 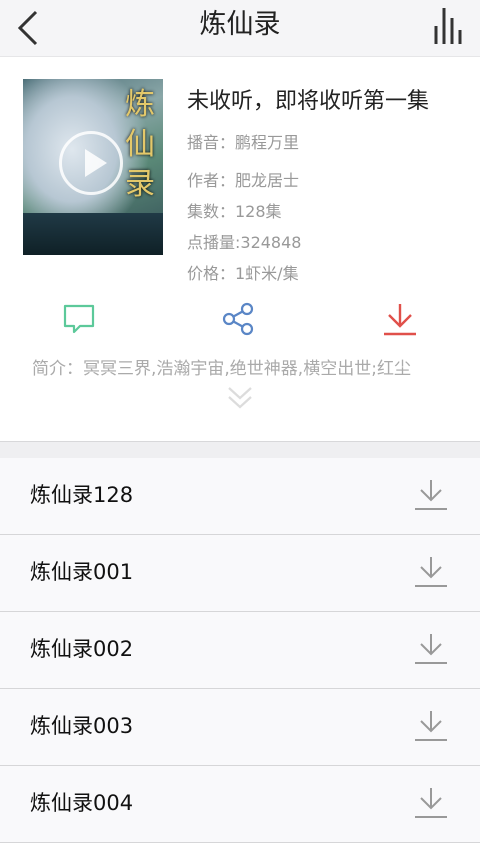 What do you see at coordinates (82, 726) in the screenshot?
I see `episode-title: 炼仙录003` at bounding box center [82, 726].